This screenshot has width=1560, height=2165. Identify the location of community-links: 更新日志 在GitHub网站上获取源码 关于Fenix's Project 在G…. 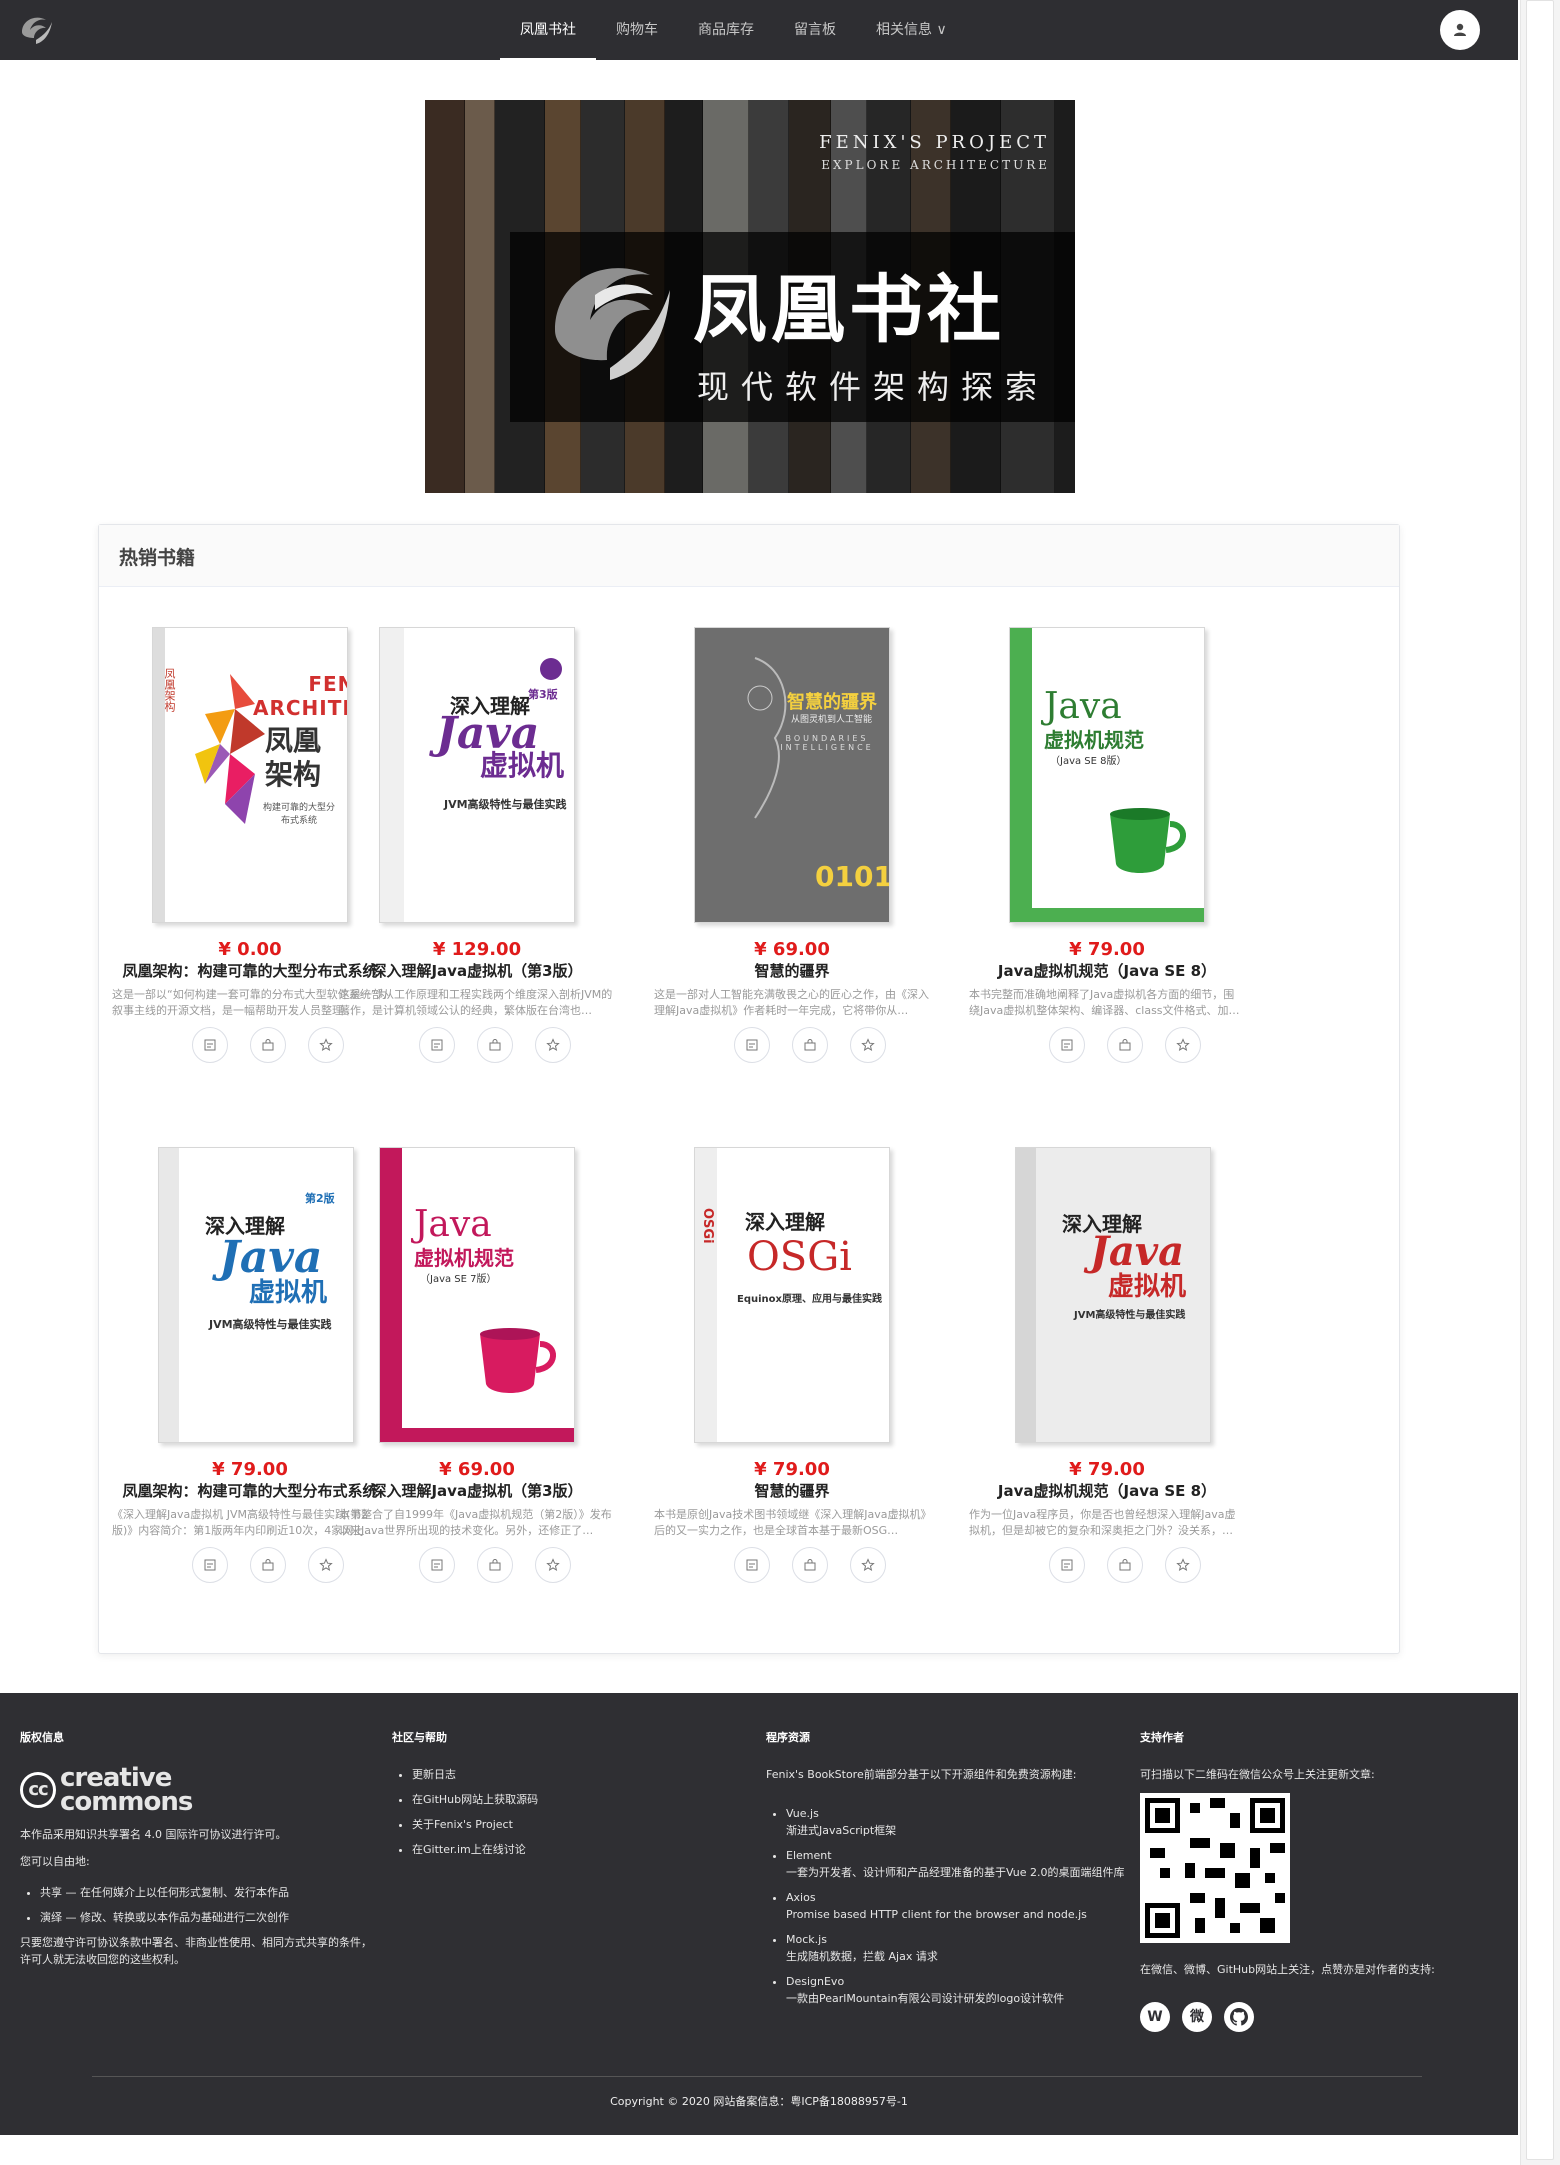
(557, 1812).